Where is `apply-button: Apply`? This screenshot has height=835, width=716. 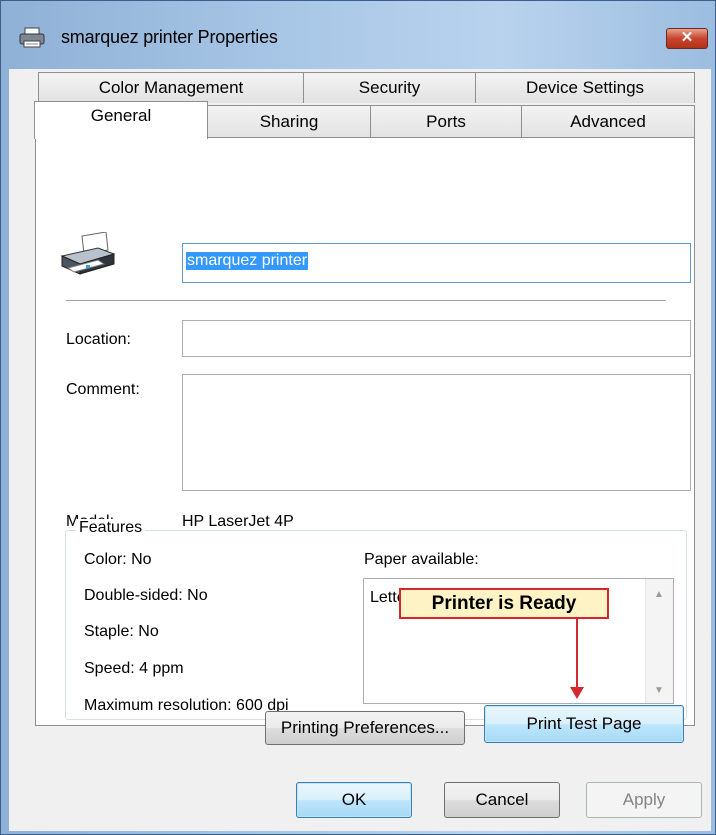 apply-button: Apply is located at coordinates (644, 800).